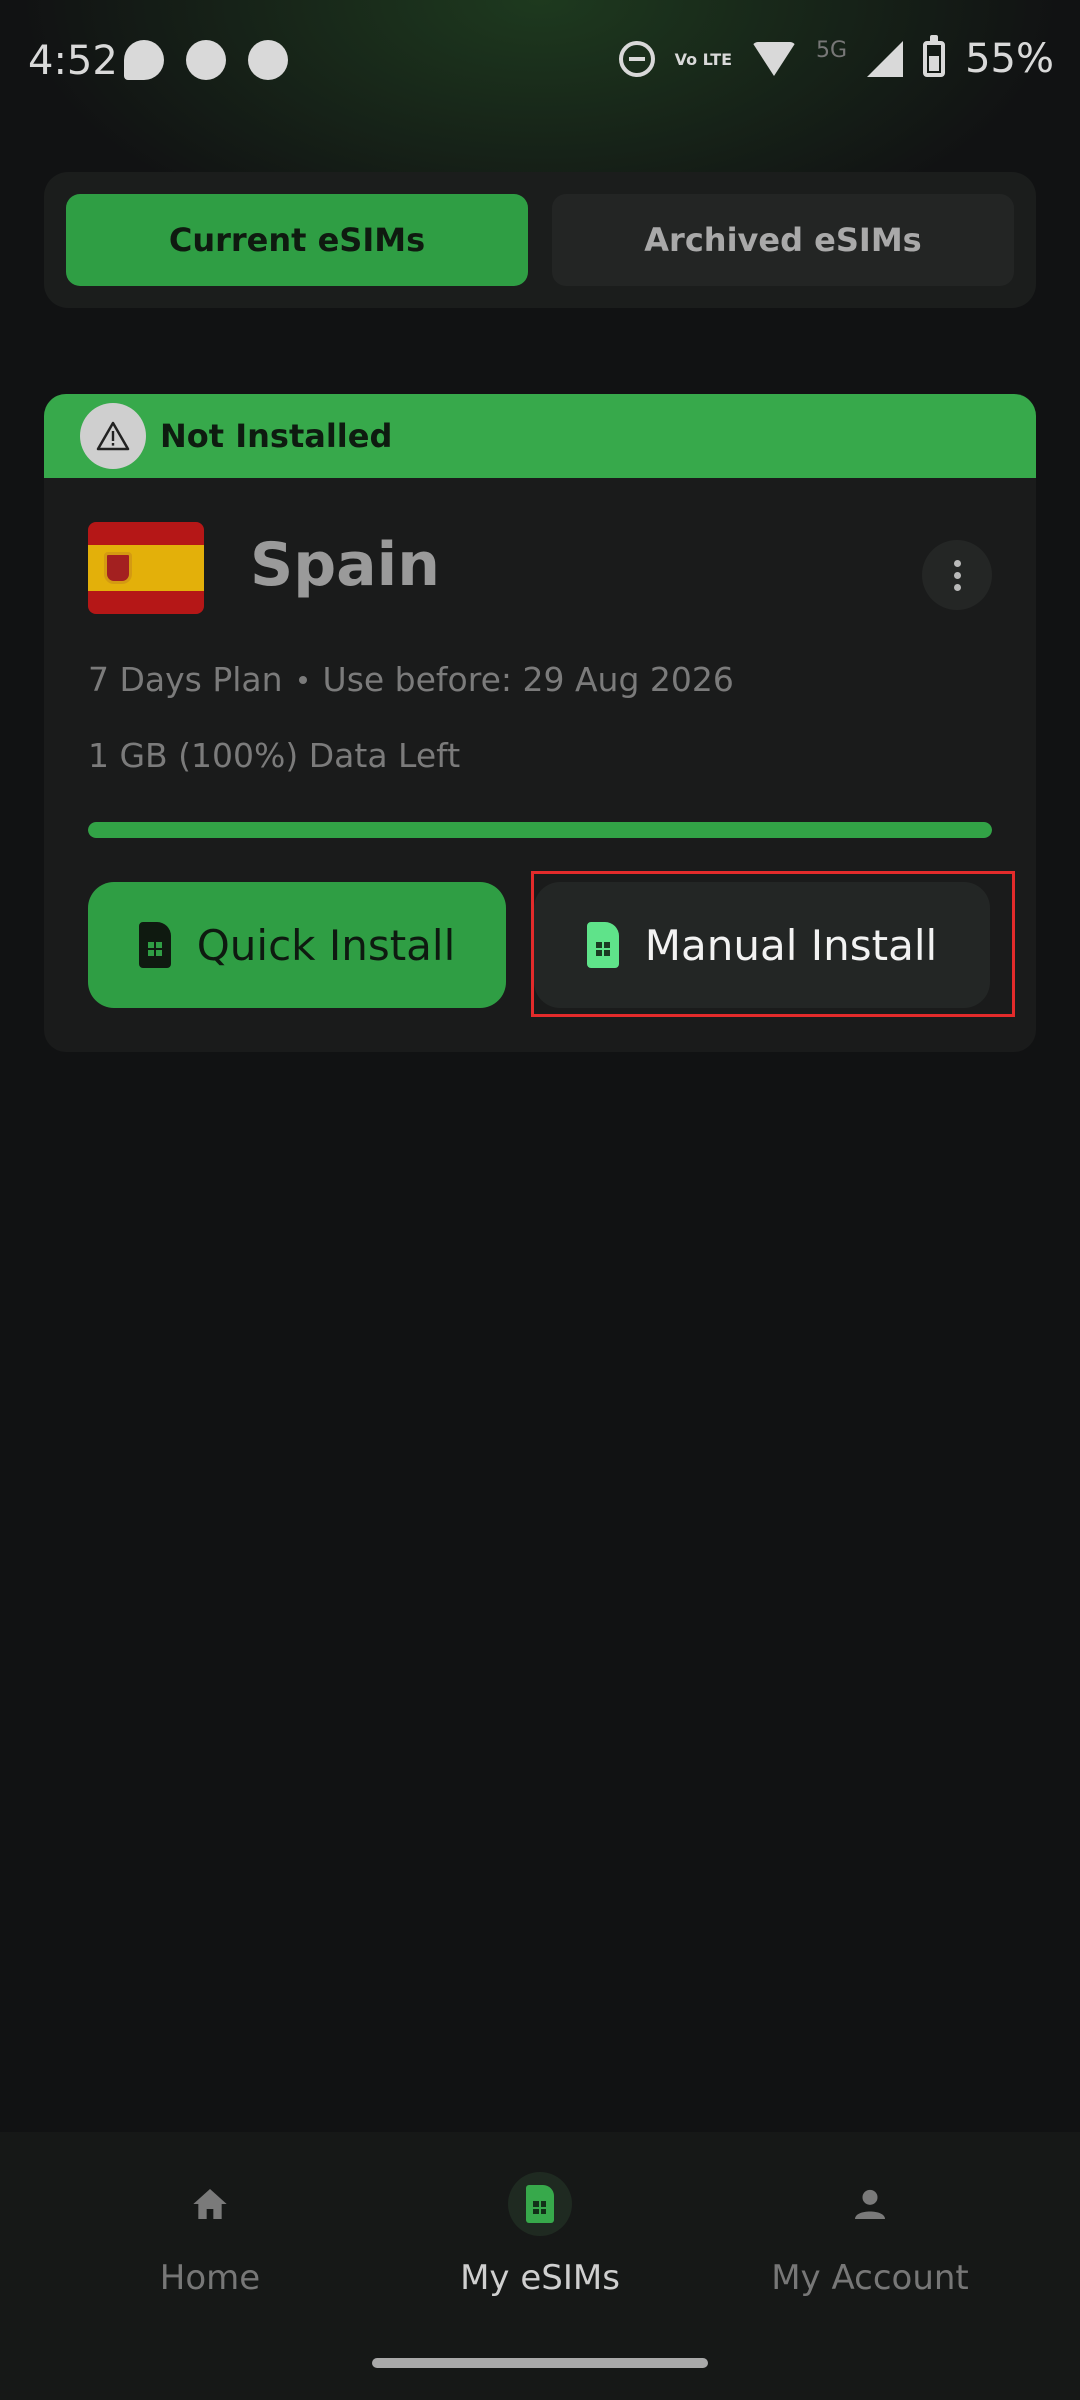  What do you see at coordinates (774, 59) in the screenshot?
I see `wifi-icon` at bounding box center [774, 59].